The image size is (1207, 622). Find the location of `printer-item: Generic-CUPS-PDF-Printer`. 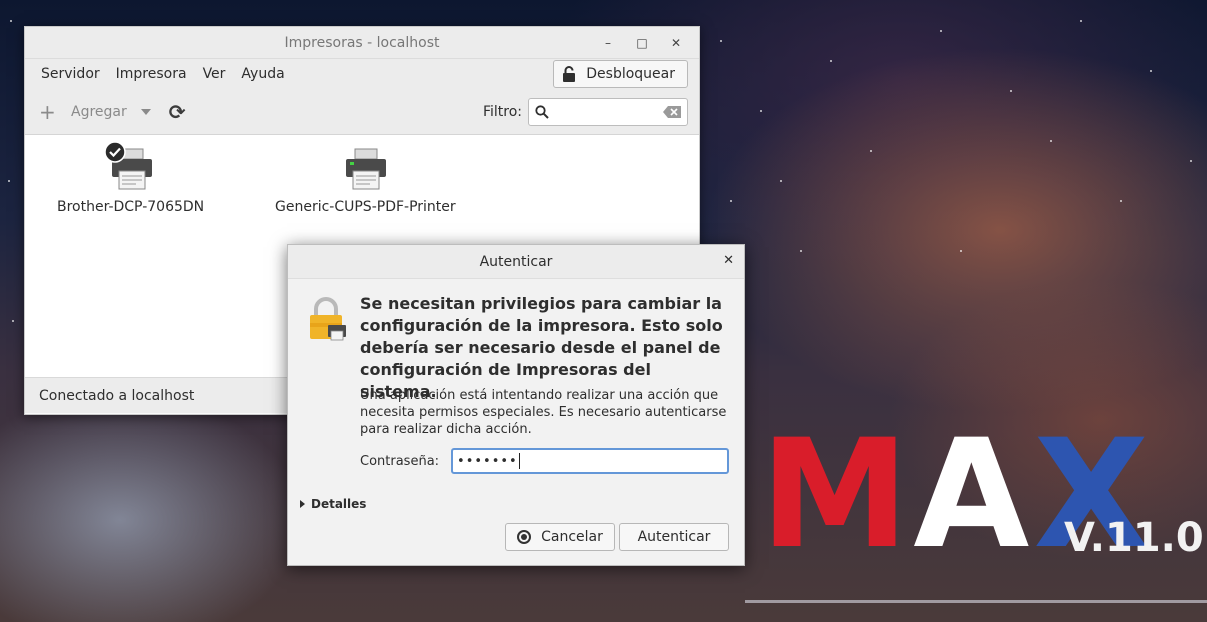

printer-item: Generic-CUPS-PDF-Printer is located at coordinates (365, 179).